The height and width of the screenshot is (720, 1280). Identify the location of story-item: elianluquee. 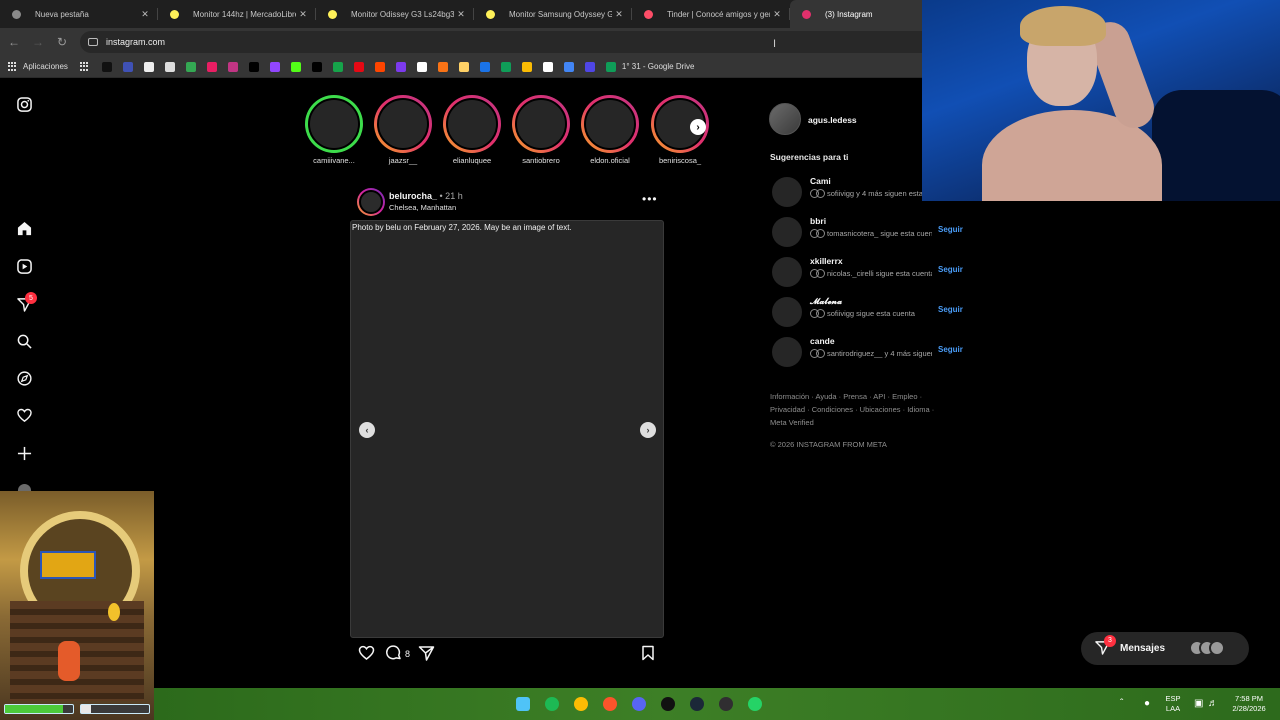
(472, 130).